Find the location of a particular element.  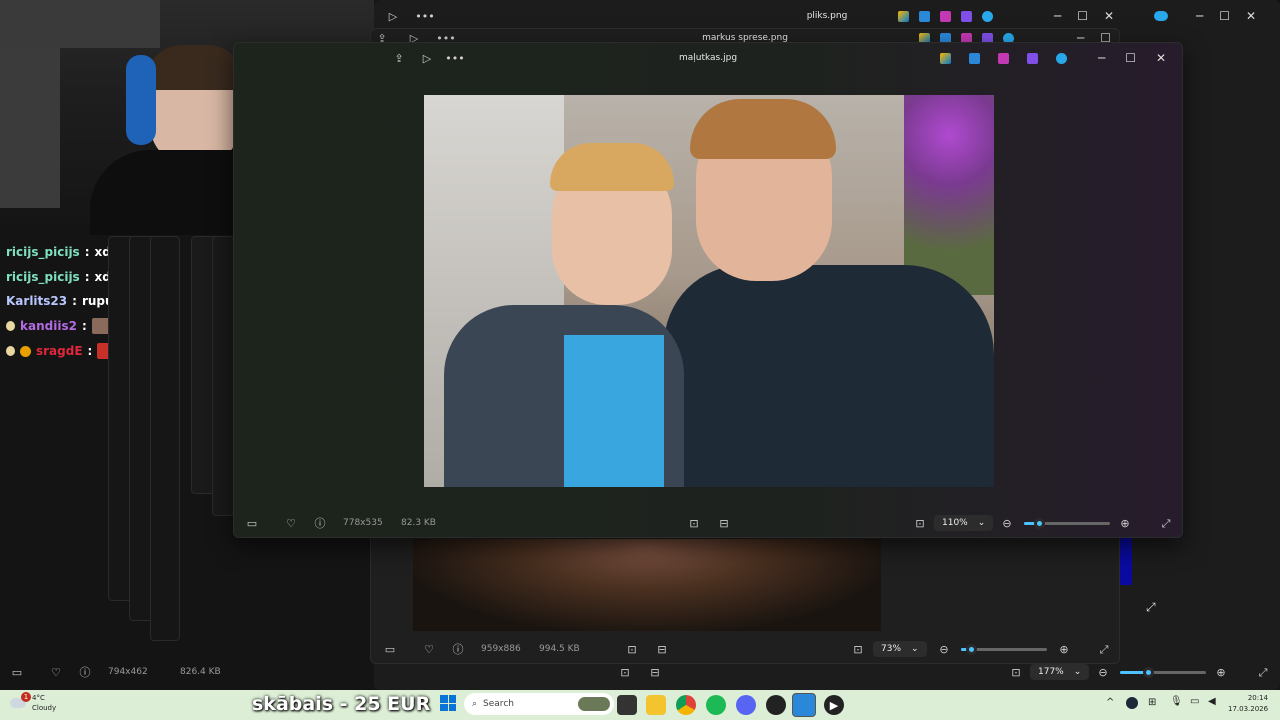

photo-bottombar: ▭ ♡ ⓘ 959x886 994.5 KB ⊡ ⊟ ⊡ 73% ⌄ ⊖ ⊕ ⤢ is located at coordinates (745, 648).